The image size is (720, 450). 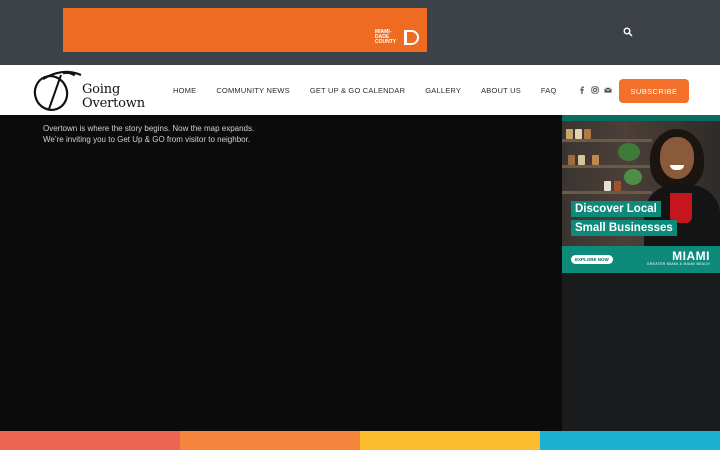 What do you see at coordinates (691, 256) in the screenshot?
I see `miami-brand-text: MIAMI` at bounding box center [691, 256].